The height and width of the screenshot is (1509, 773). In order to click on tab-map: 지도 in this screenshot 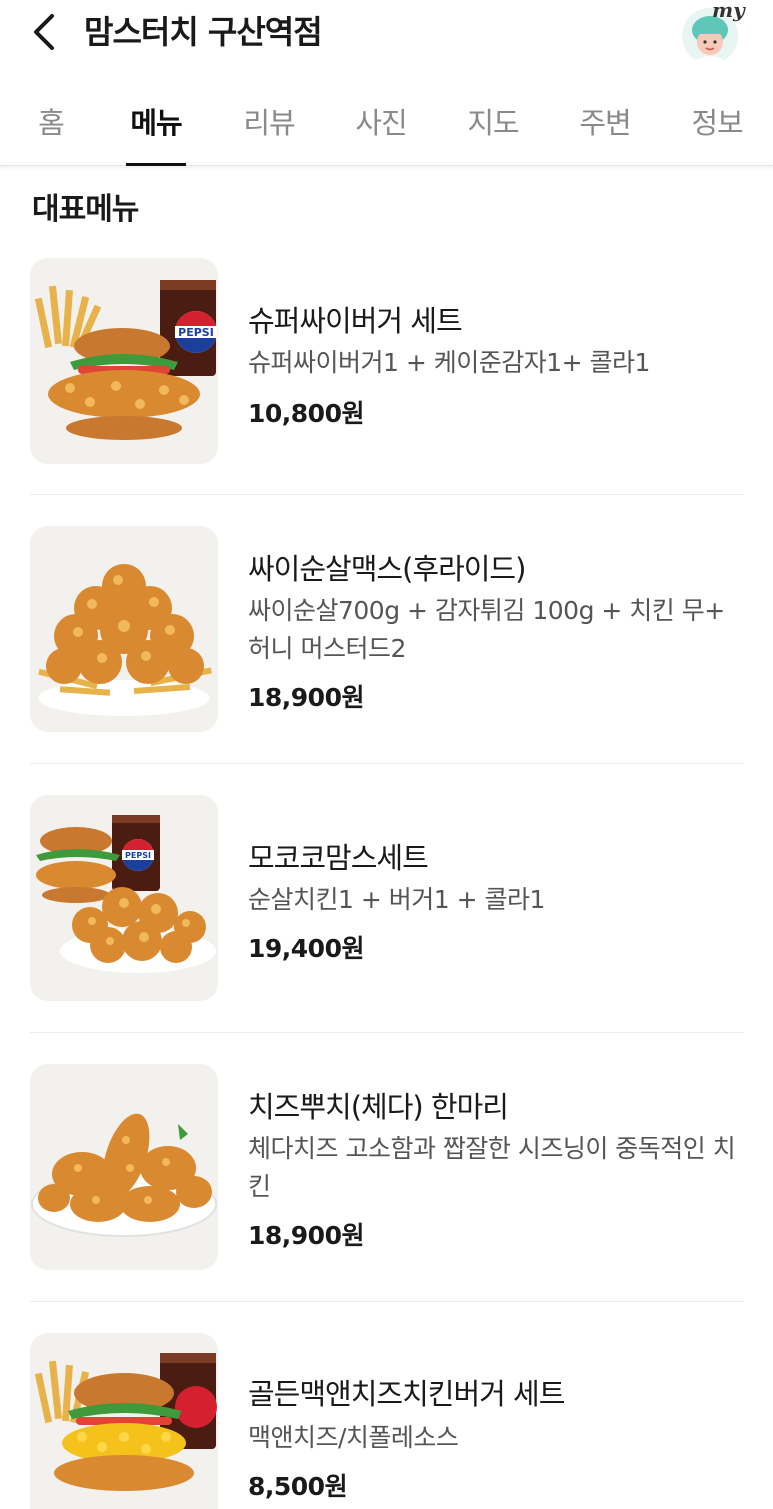, I will do `click(493, 133)`.